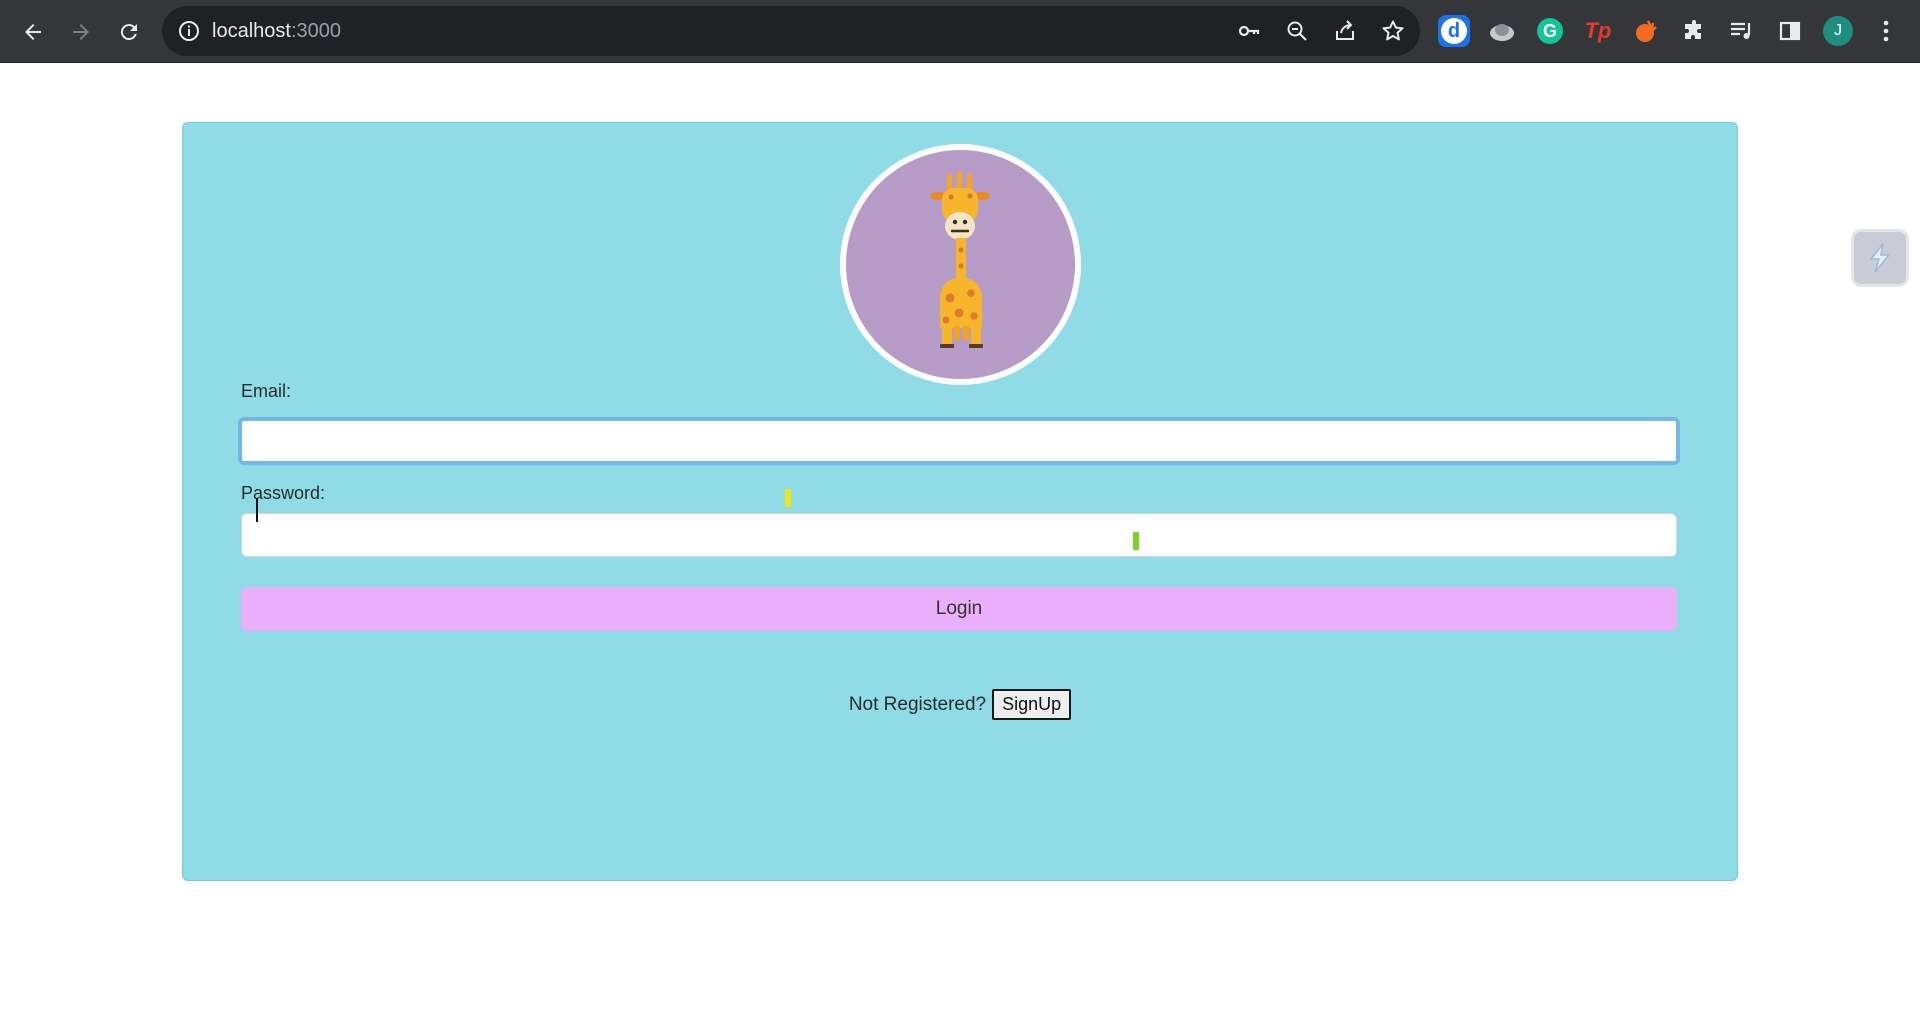 The image size is (1920, 1027). I want to click on media-icon, so click(1742, 31).